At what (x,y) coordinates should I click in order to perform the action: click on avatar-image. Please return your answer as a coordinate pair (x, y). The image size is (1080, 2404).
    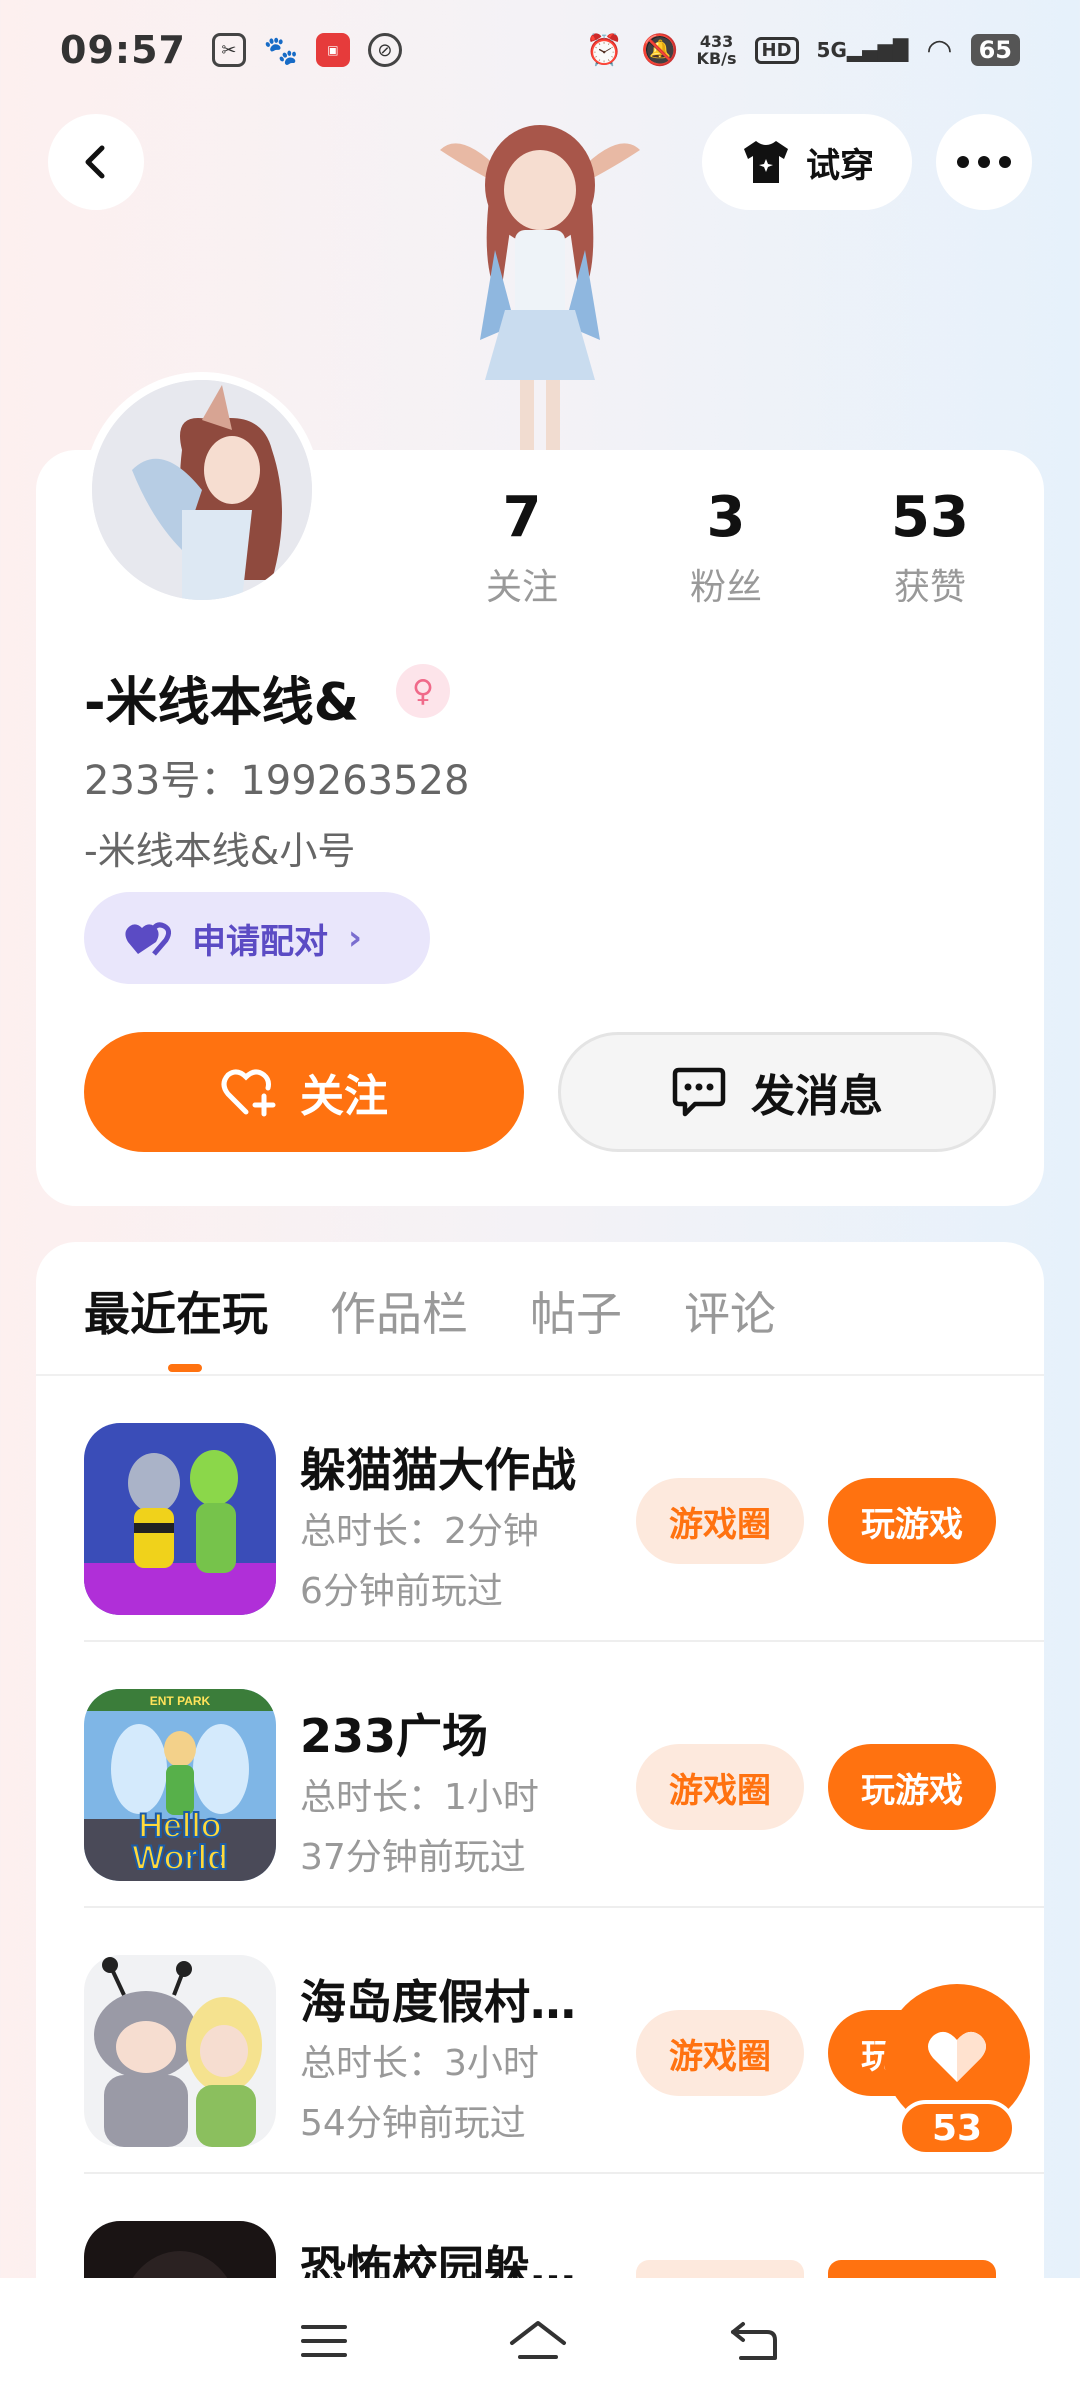
    Looking at the image, I should click on (202, 490).